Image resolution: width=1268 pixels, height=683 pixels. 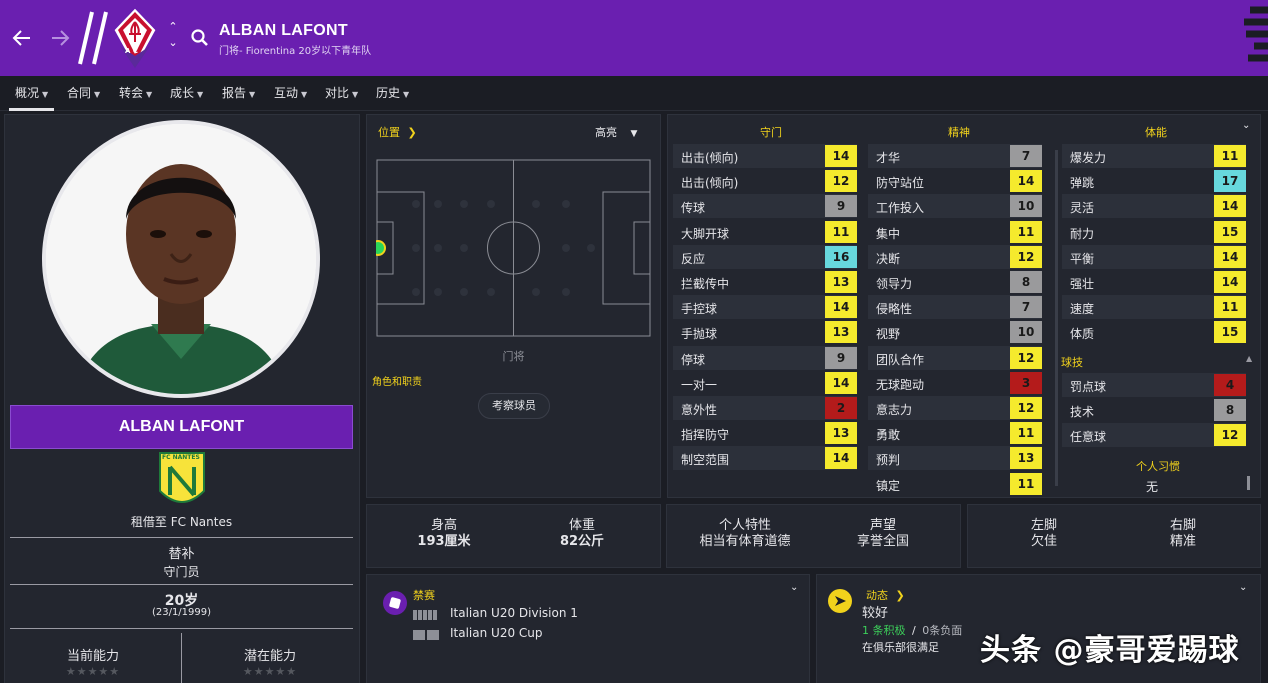 What do you see at coordinates (900, 183) in the screenshot?
I see `attribute-name: 防守站位` at bounding box center [900, 183].